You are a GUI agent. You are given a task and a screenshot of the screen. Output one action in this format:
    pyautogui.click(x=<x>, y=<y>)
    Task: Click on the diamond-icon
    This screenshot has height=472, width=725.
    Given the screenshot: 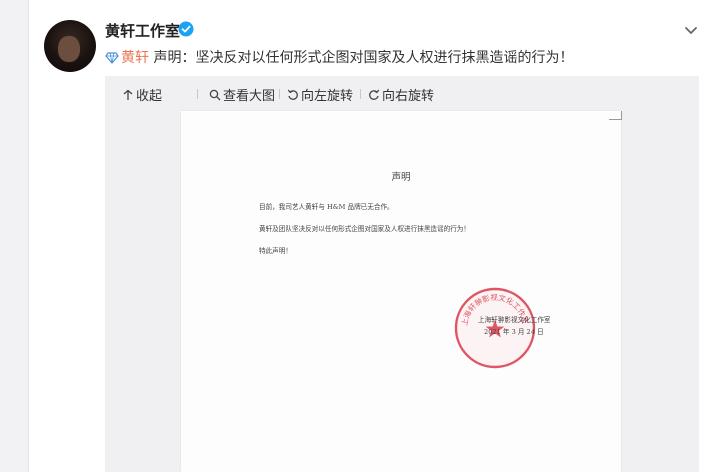 What is the action you would take?
    pyautogui.click(x=112, y=58)
    